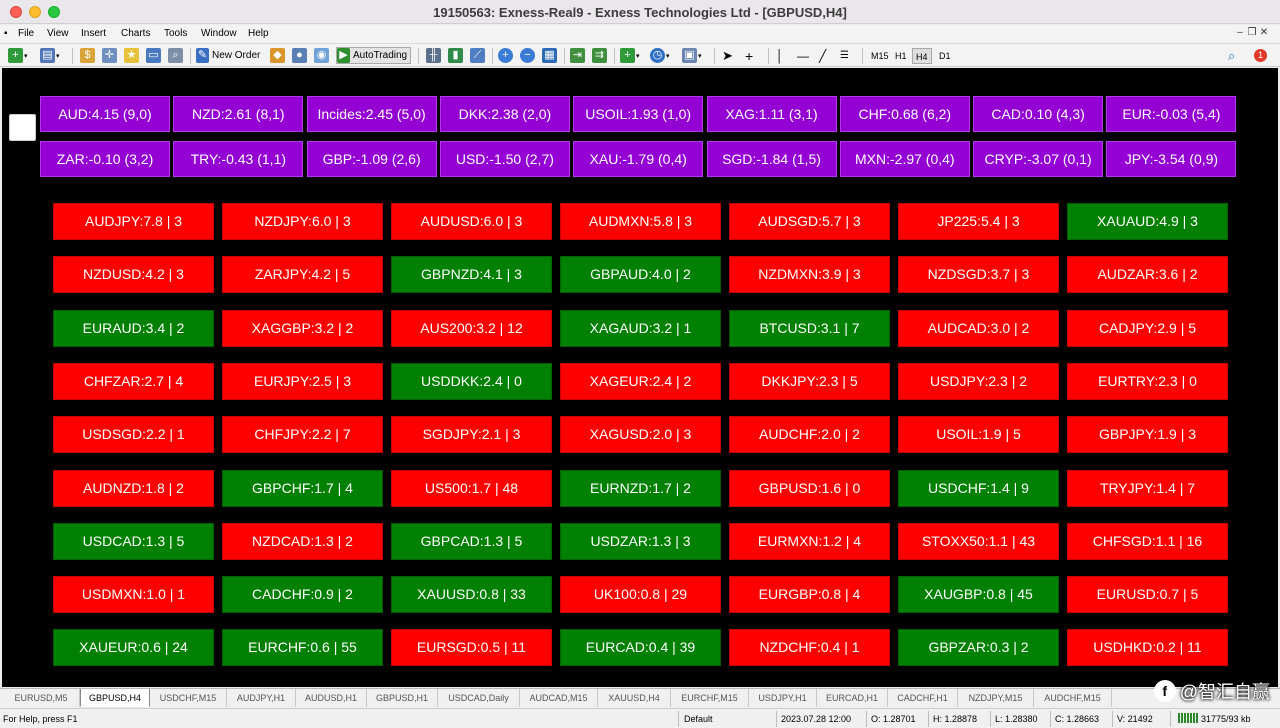 The width and height of the screenshot is (1280, 728). Describe the element at coordinates (904, 114) in the screenshot. I see `currency-strength-button: CHF:0.68 (6,2)` at that location.